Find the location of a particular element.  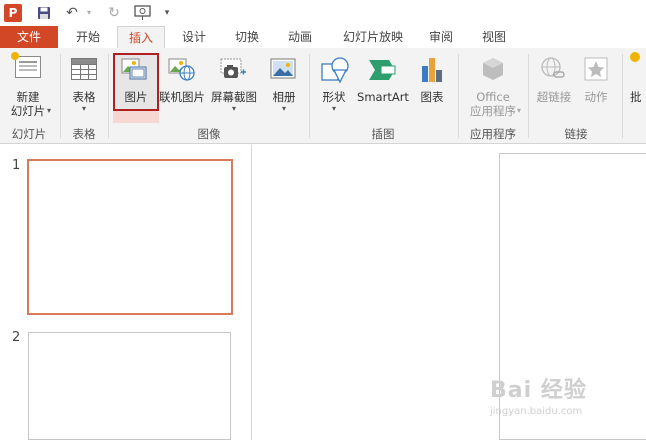

pictures-icon is located at coordinates (134, 69).